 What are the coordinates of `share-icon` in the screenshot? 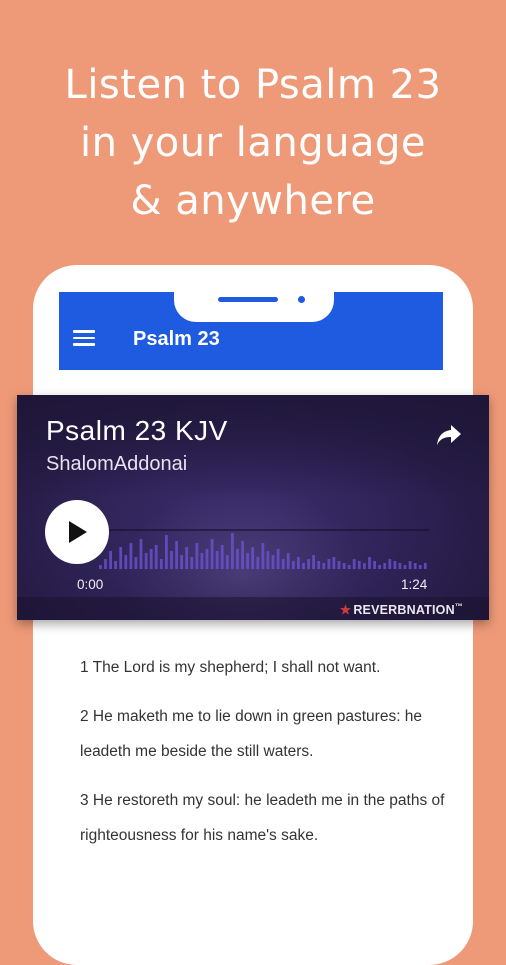 It's located at (449, 435).